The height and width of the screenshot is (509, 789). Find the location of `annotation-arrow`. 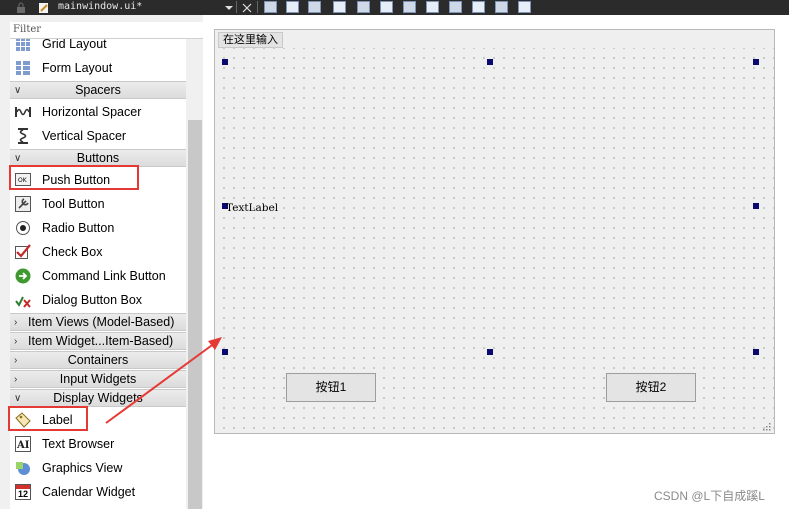

annotation-arrow is located at coordinates (163, 380).